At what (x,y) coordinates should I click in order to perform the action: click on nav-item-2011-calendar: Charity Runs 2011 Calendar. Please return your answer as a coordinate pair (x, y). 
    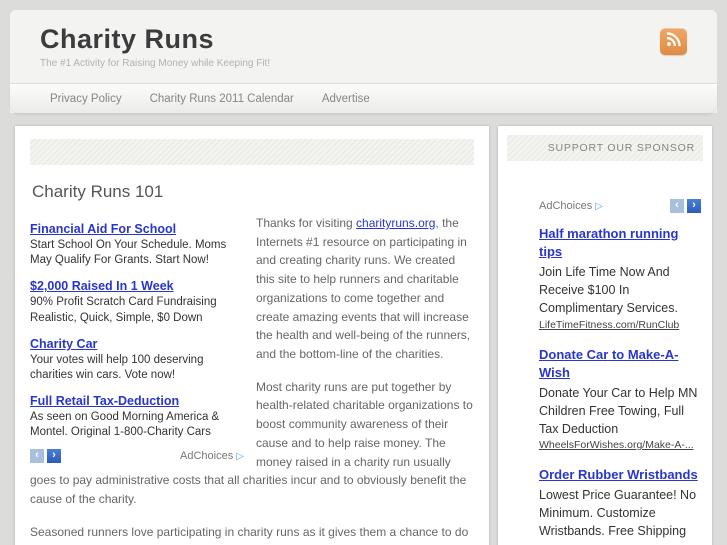
    Looking at the image, I should click on (222, 99).